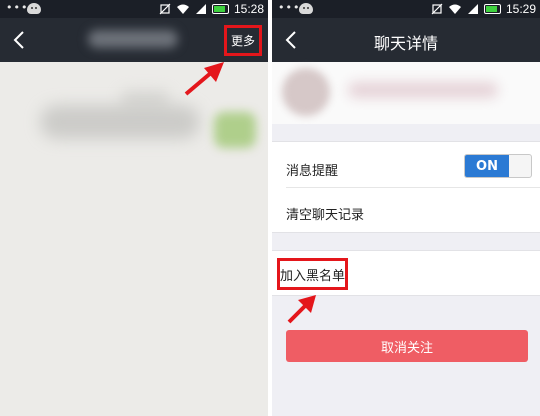 Image resolution: width=540 pixels, height=416 pixels. I want to click on page-title: 聊天详情, so click(405, 43).